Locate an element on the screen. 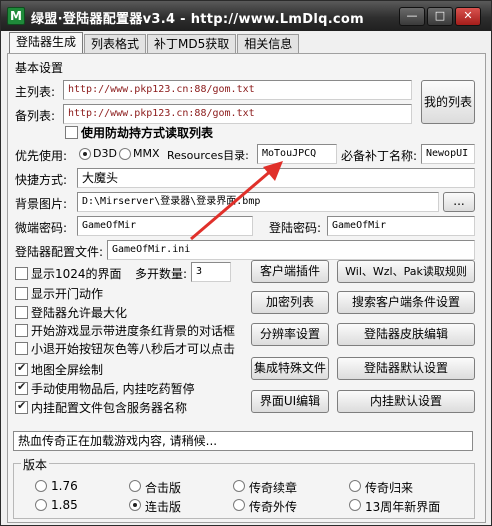 This screenshot has height=526, width=492. annotation-arrow is located at coordinates (236, 201).